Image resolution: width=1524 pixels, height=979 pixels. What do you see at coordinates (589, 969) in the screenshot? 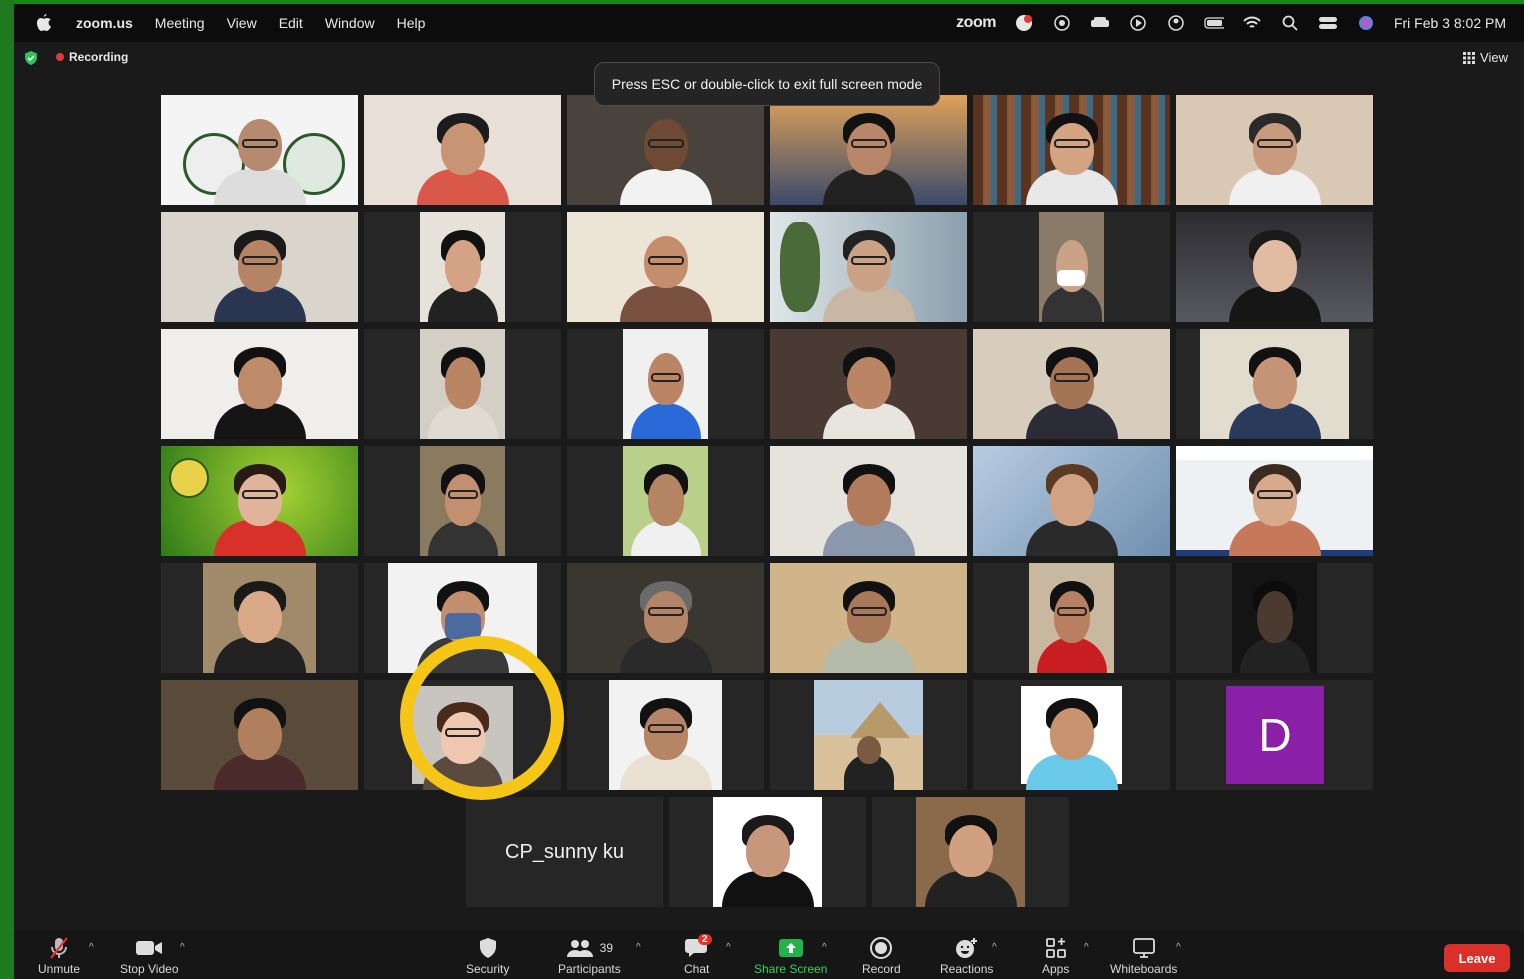
I see `participants-label: Participants` at bounding box center [589, 969].